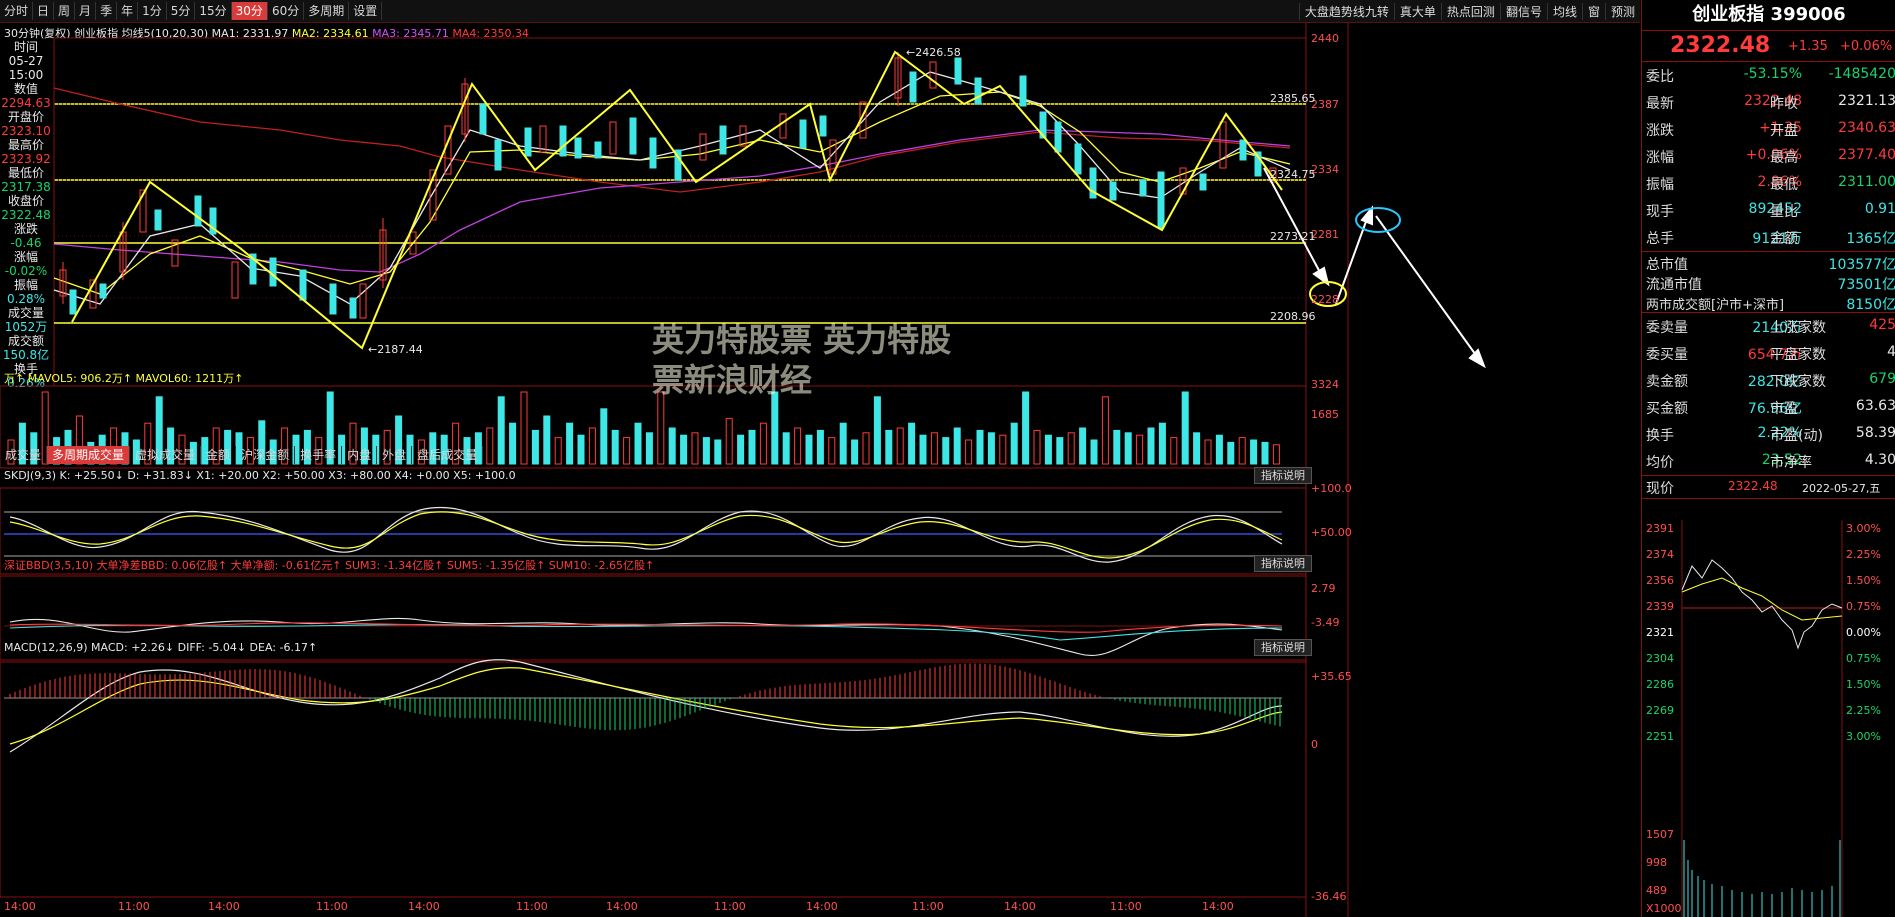 The width and height of the screenshot is (1895, 917). Describe the element at coordinates (166, 455) in the screenshot. I see `ind-tab-virtual-volume: 虚拟成交量` at that location.